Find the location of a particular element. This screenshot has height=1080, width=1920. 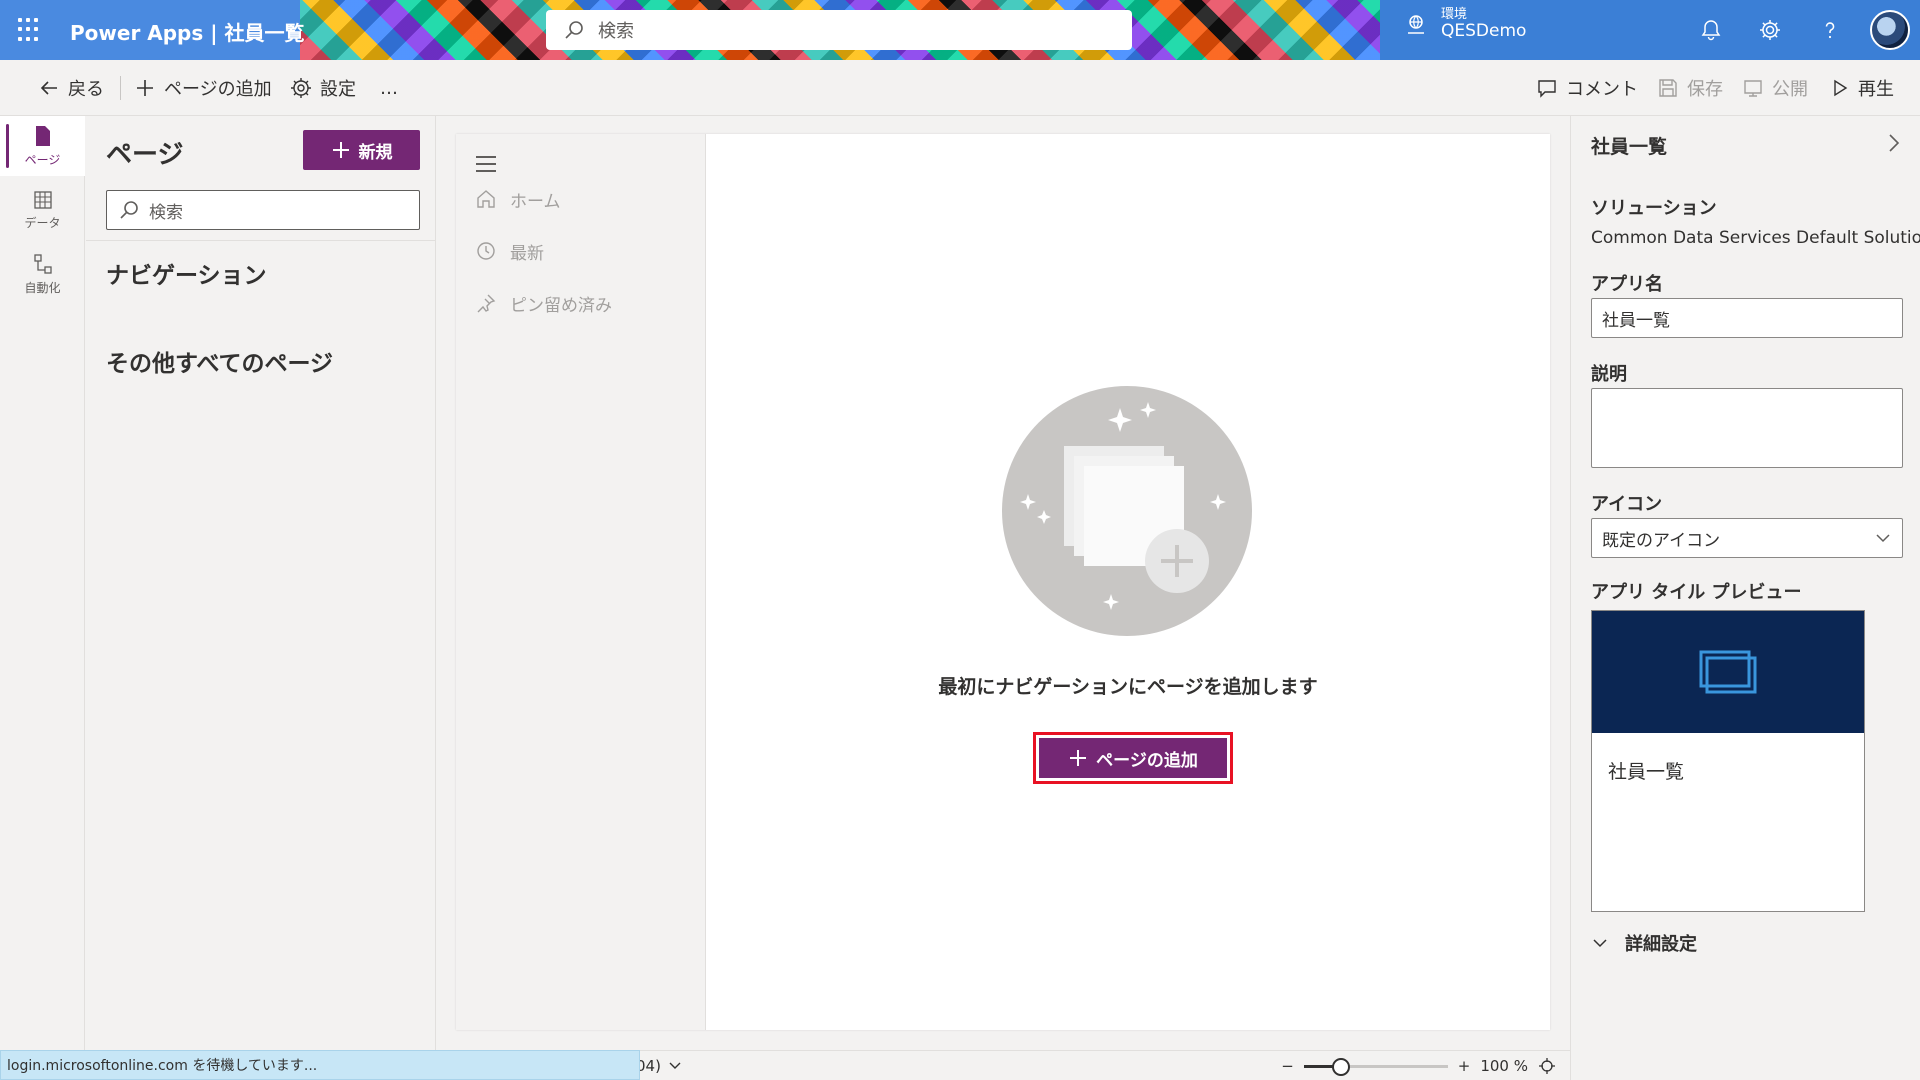

add-page-command-label: ページの追加 is located at coordinates (218, 89).